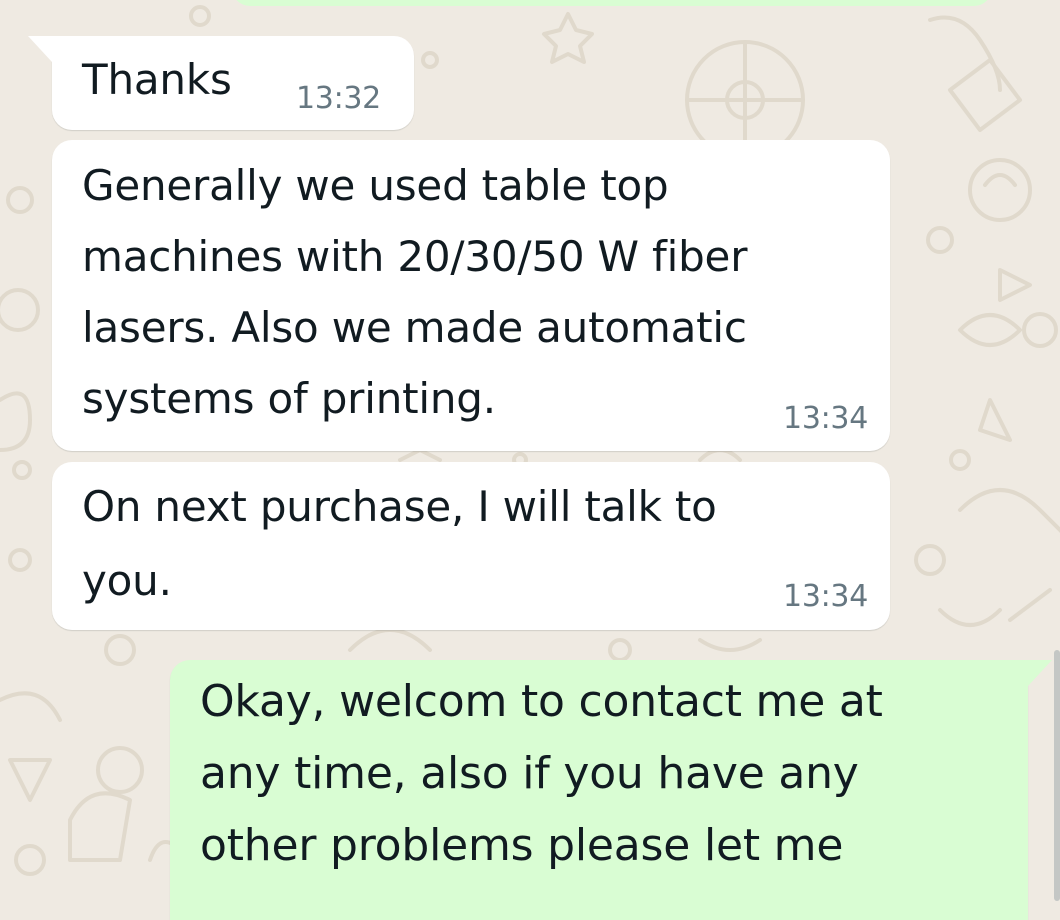 This screenshot has height=920, width=1060. I want to click on message-timestamp: 13:32, so click(338, 98).